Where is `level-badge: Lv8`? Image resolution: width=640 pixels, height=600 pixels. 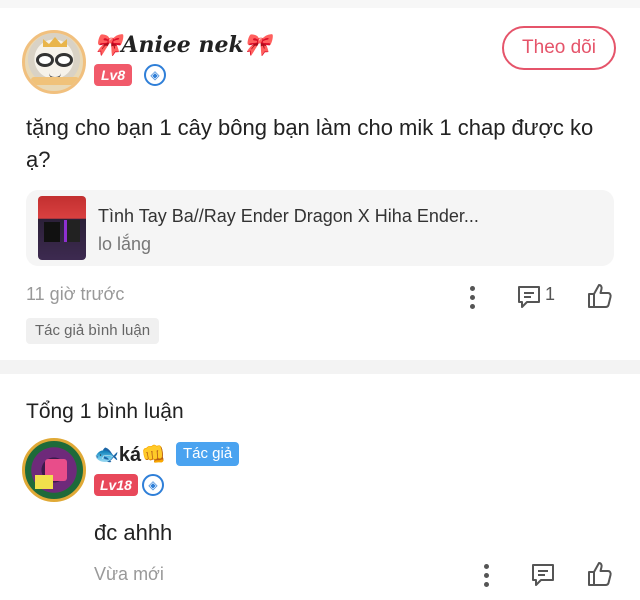
level-badge: Lv8 is located at coordinates (113, 75).